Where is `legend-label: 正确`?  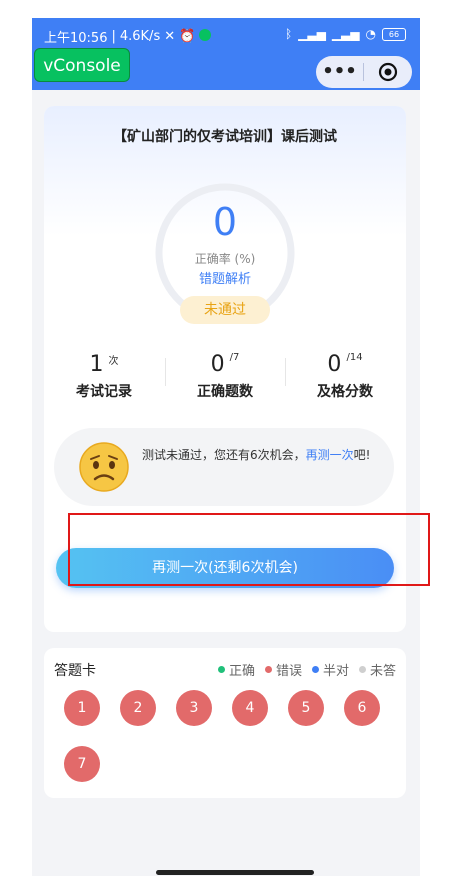
legend-label: 正确 is located at coordinates (241, 671).